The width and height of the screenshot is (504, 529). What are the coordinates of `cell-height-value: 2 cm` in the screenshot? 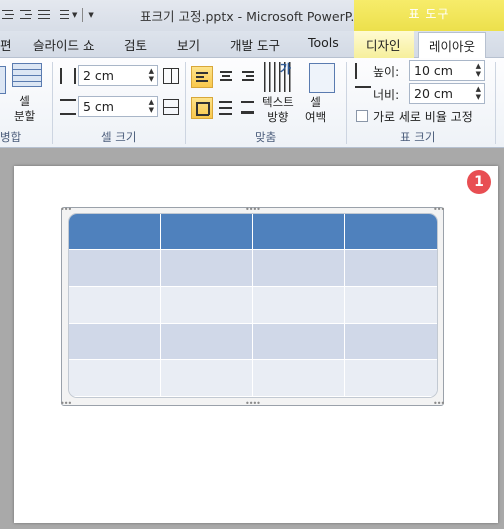 It's located at (98, 75).